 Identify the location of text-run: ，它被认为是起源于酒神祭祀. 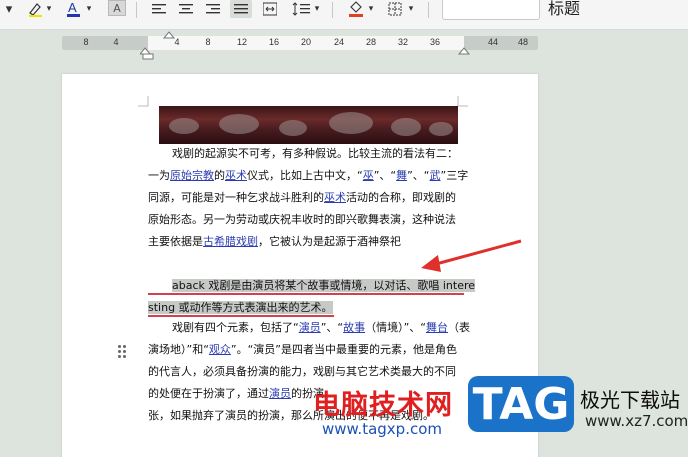
(329, 241).